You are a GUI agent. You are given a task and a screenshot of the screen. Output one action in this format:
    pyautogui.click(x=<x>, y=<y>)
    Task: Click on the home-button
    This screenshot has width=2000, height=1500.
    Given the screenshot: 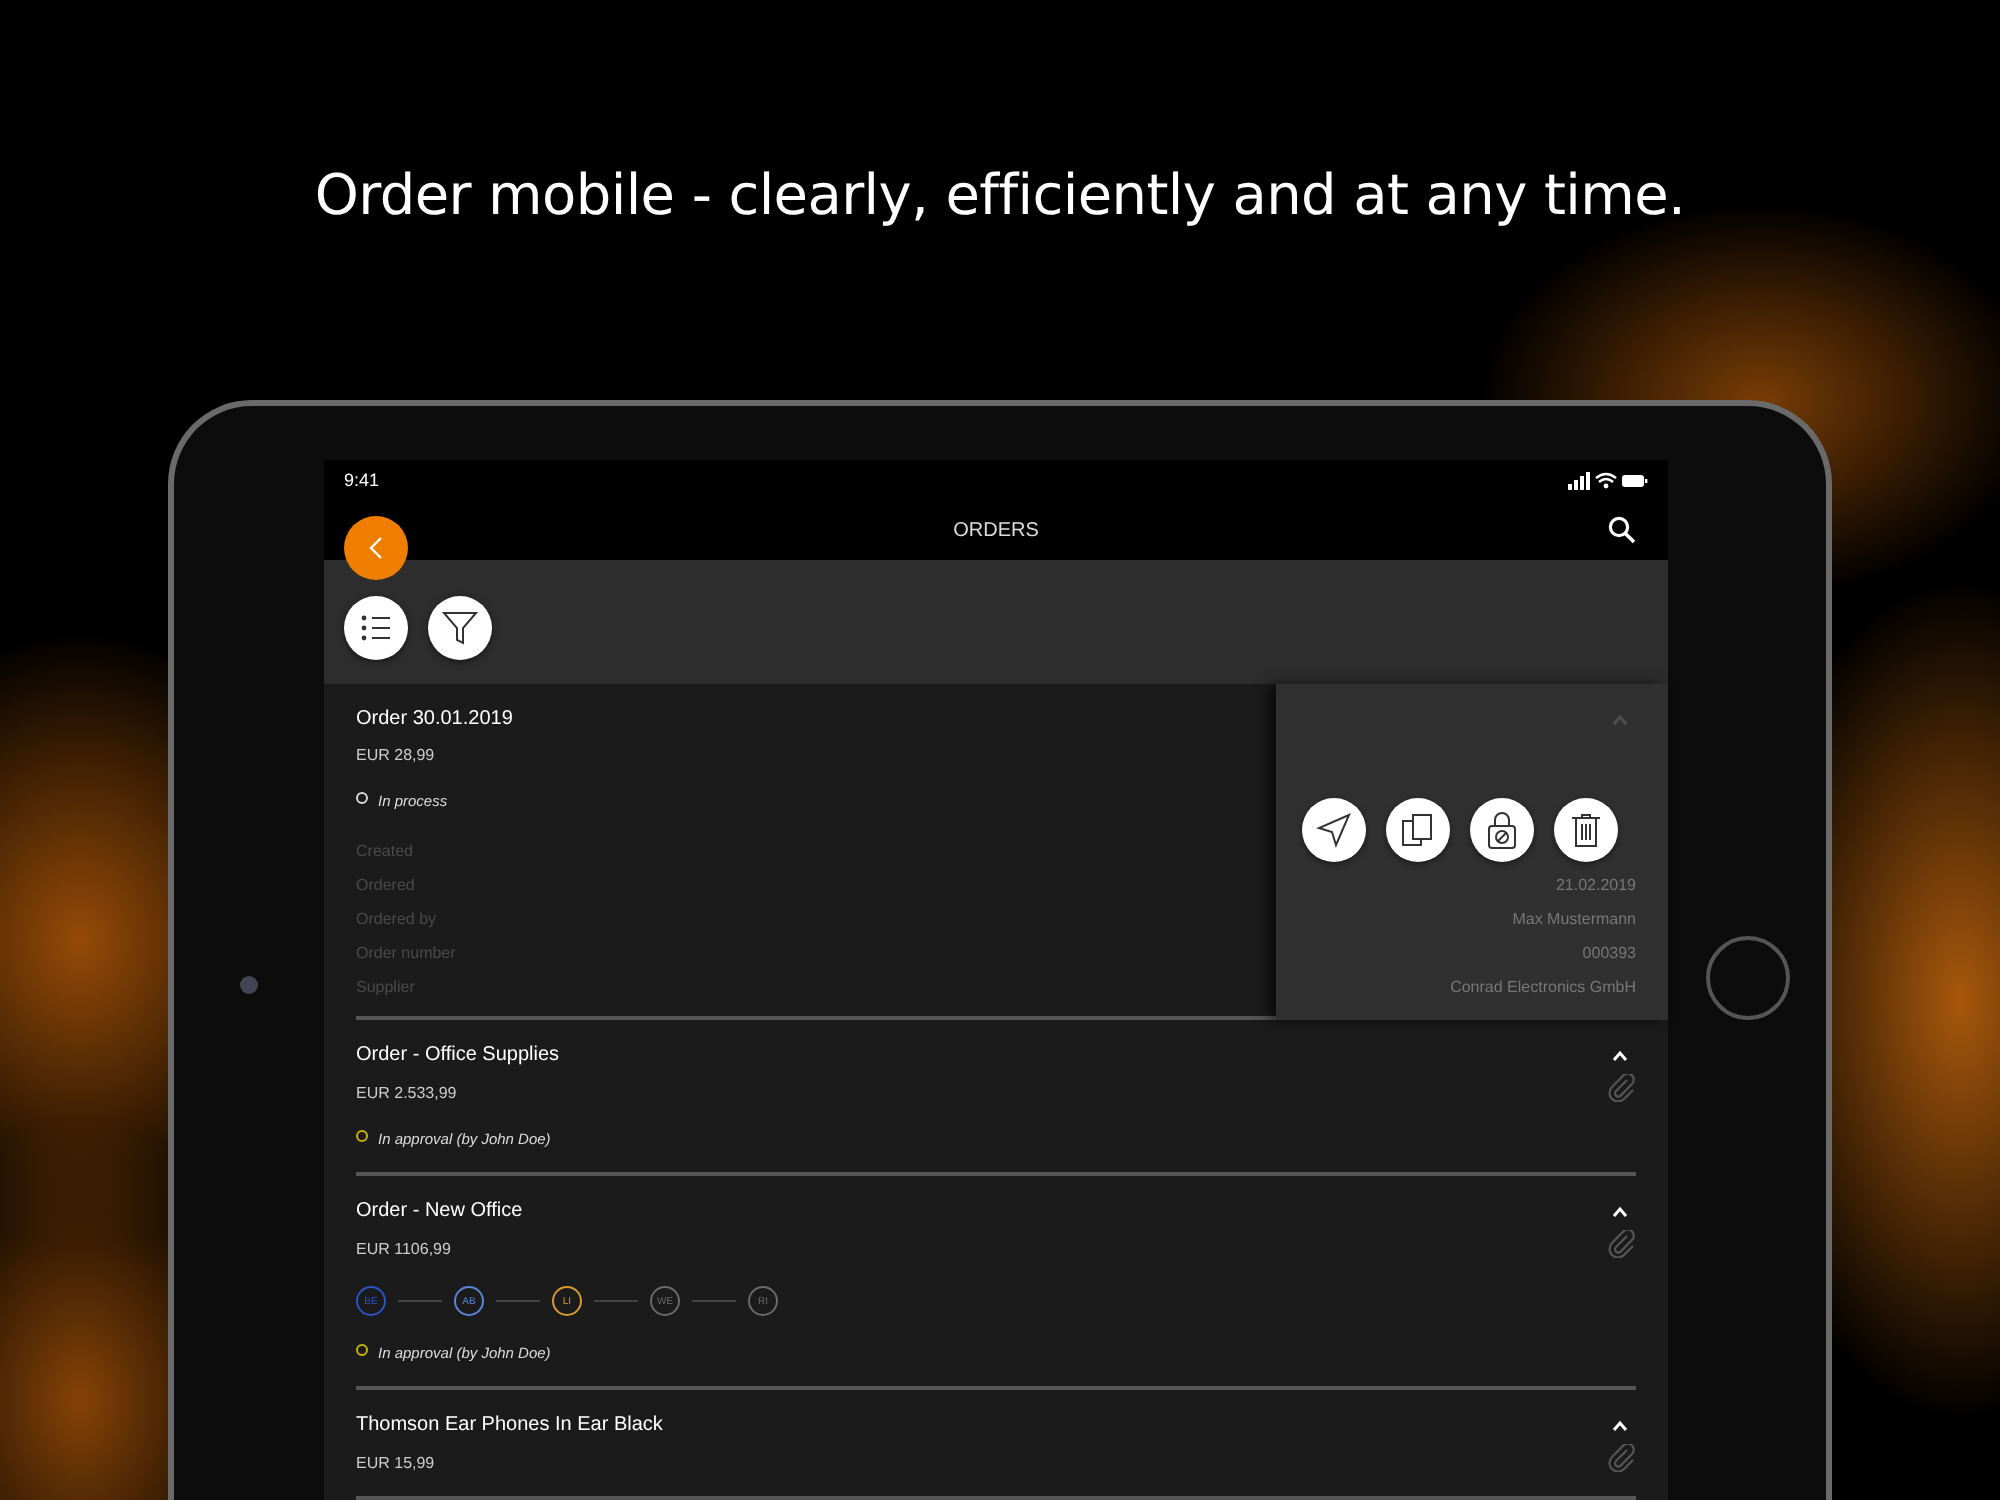 What is the action you would take?
    pyautogui.click(x=1747, y=978)
    